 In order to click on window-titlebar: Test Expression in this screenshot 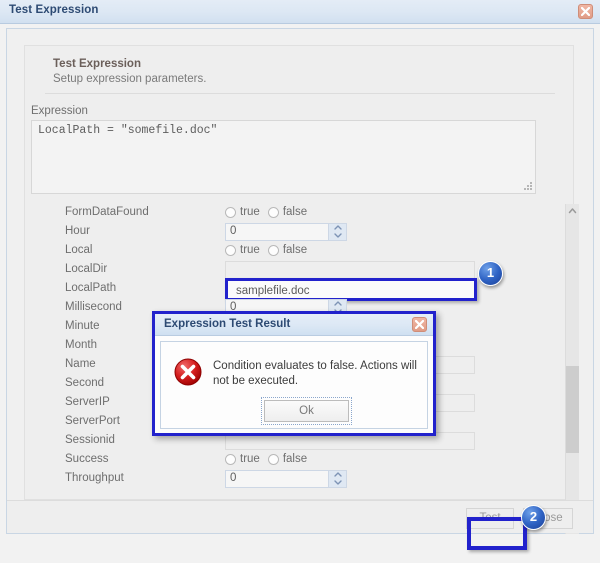, I will do `click(300, 12)`.